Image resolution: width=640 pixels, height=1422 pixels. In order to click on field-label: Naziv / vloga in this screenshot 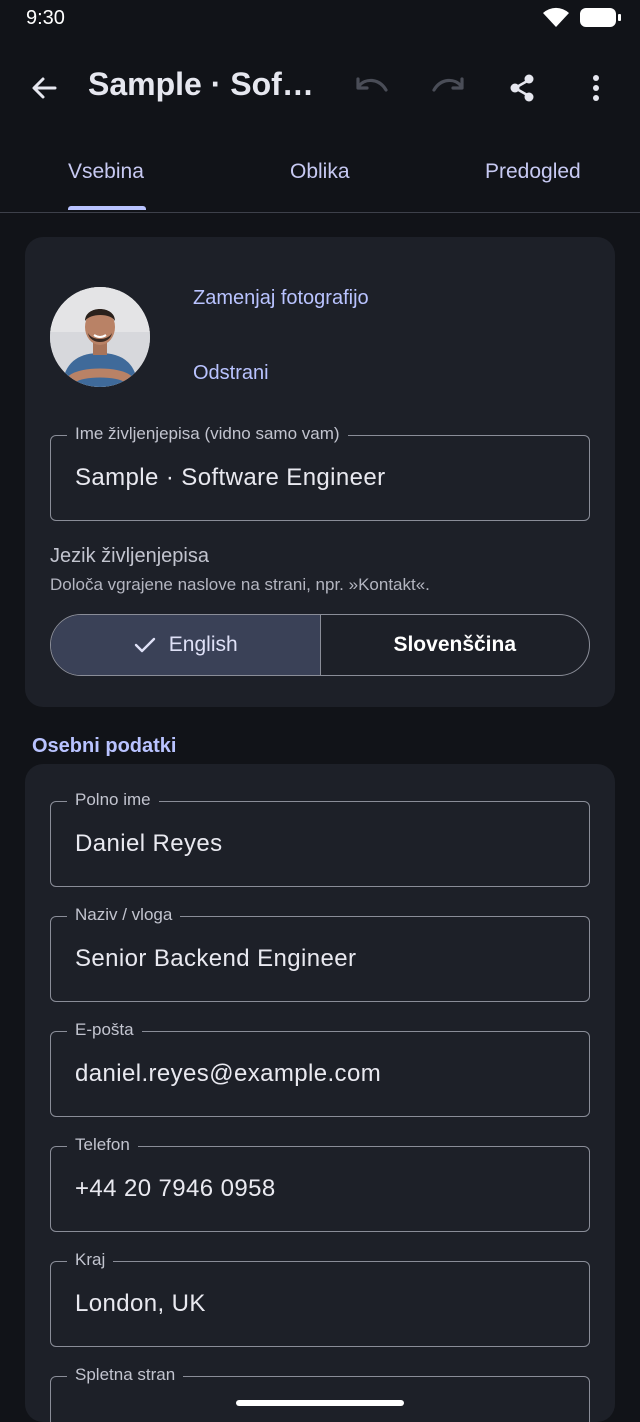, I will do `click(124, 915)`.